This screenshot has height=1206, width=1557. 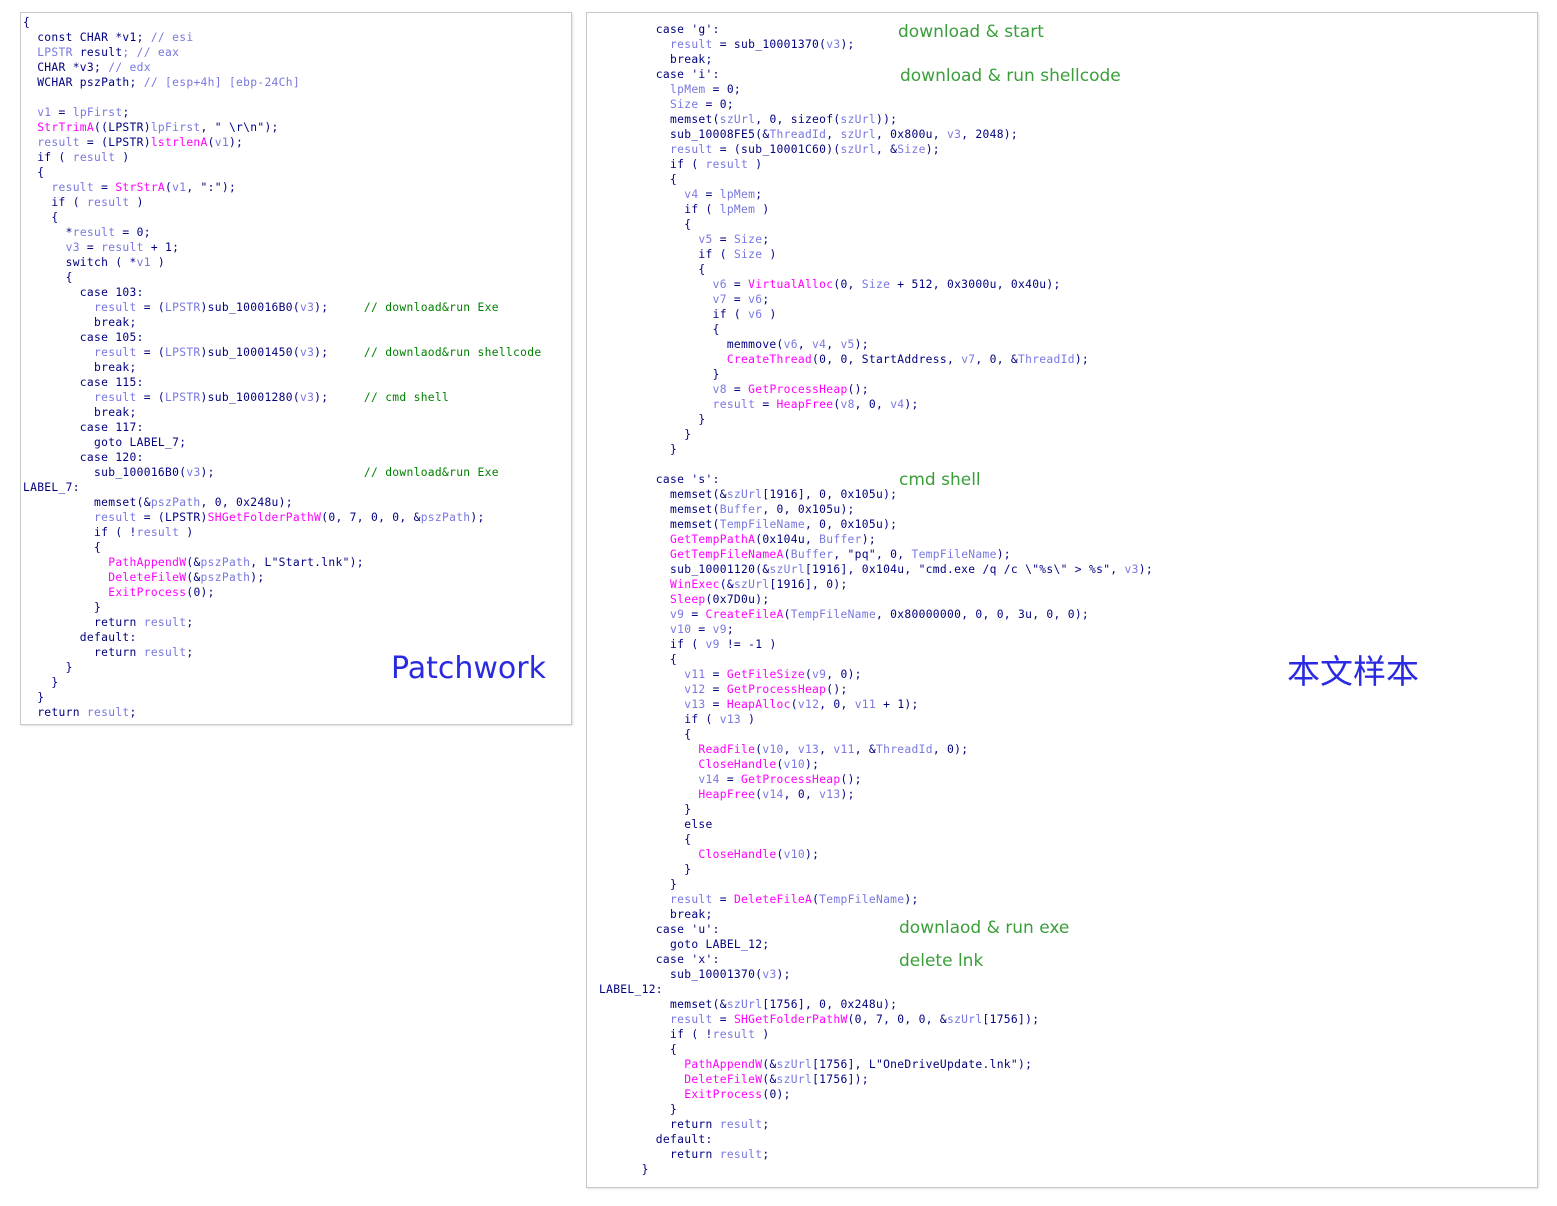 What do you see at coordinates (876, 629) in the screenshot?
I see `code-line: v10 = v9;` at bounding box center [876, 629].